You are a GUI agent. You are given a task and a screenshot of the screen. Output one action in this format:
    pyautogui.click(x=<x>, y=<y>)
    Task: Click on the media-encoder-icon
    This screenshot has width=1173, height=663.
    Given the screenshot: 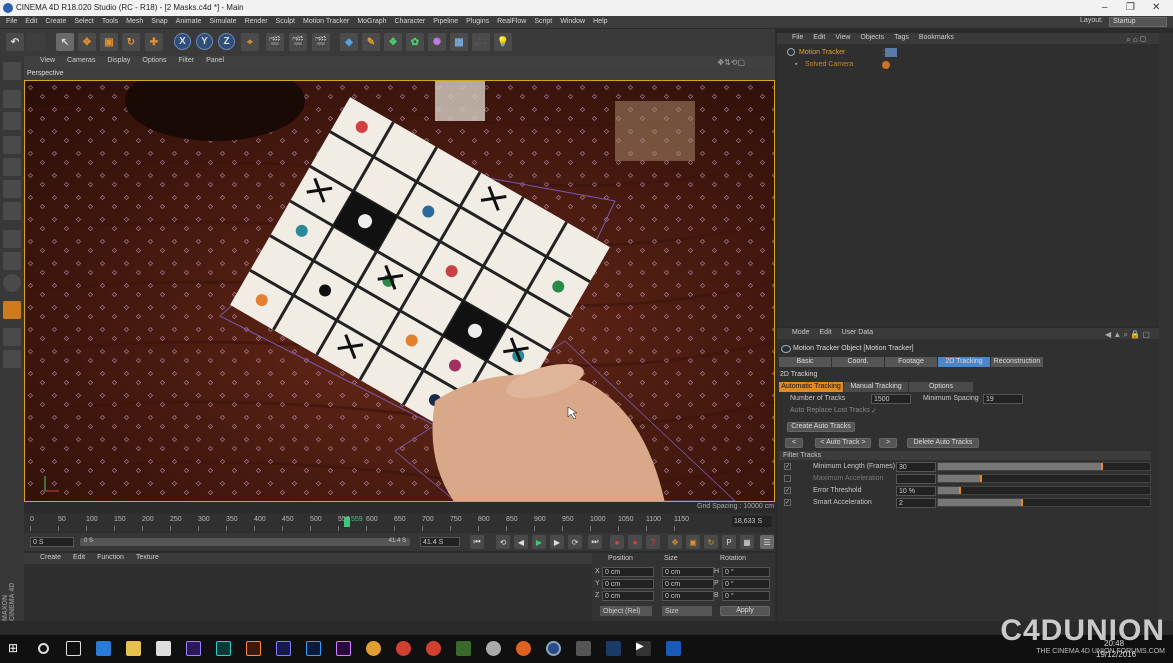 What is the action you would take?
    pyautogui.click(x=283, y=648)
    